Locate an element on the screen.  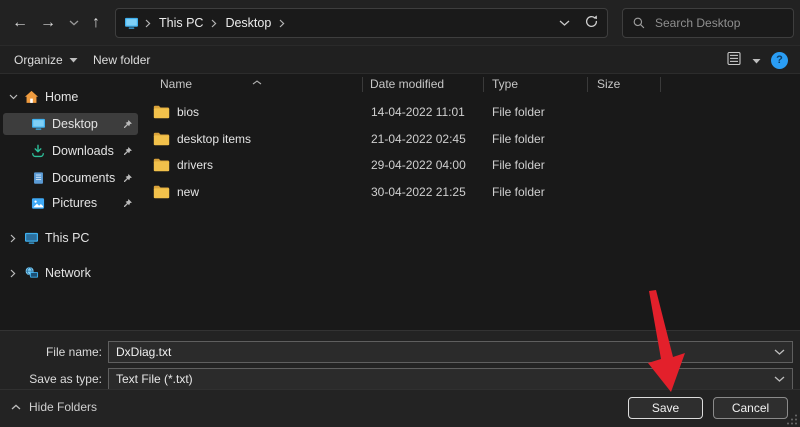
hide-folders-label: Hide Folders is located at coordinates (63, 407).